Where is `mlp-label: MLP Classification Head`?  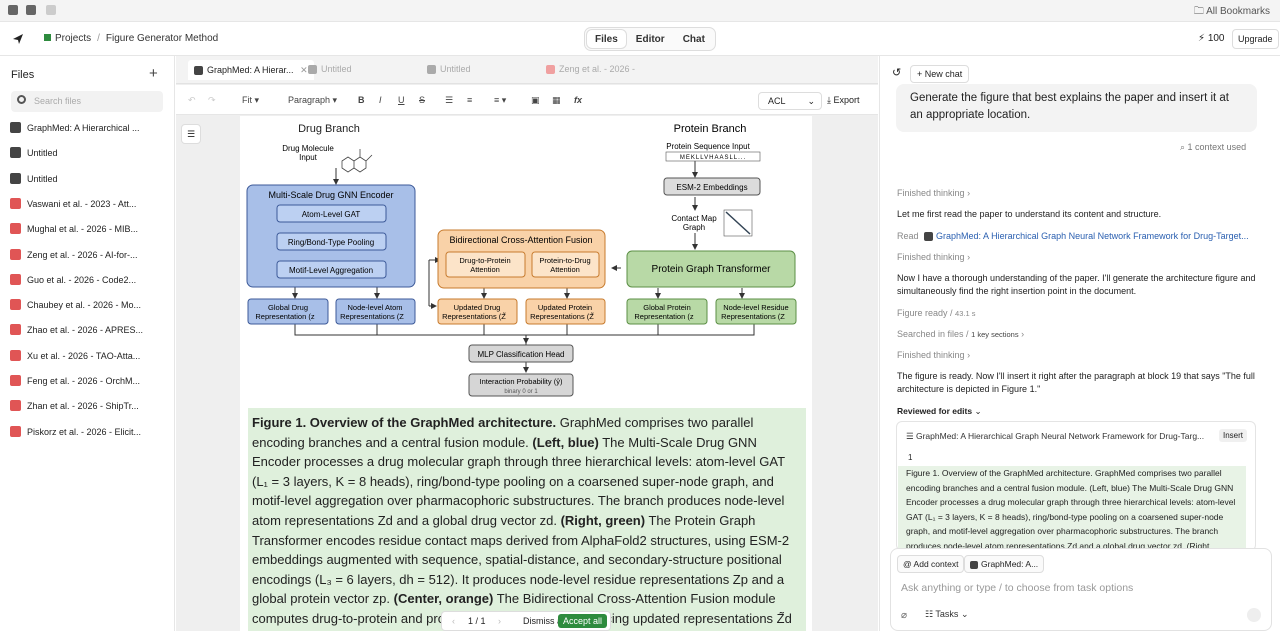
mlp-label: MLP Classification Head is located at coordinates (520, 354).